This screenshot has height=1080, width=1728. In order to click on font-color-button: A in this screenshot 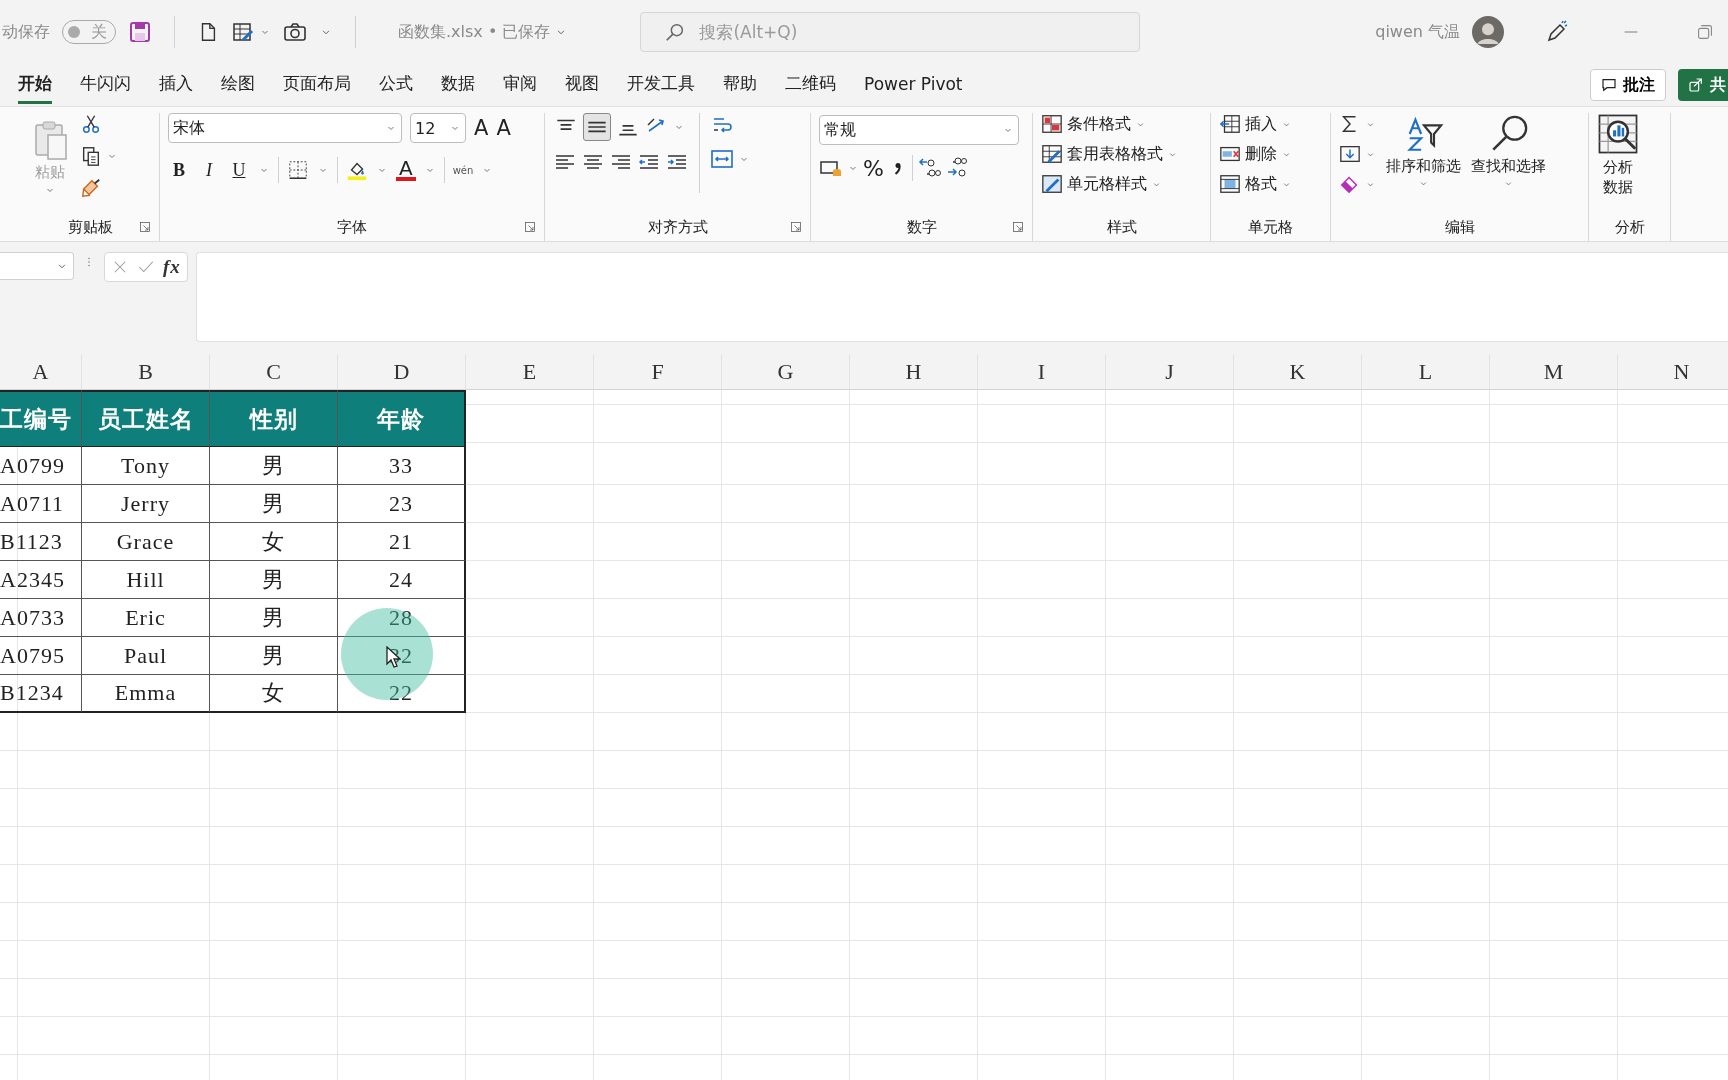, I will do `click(406, 170)`.